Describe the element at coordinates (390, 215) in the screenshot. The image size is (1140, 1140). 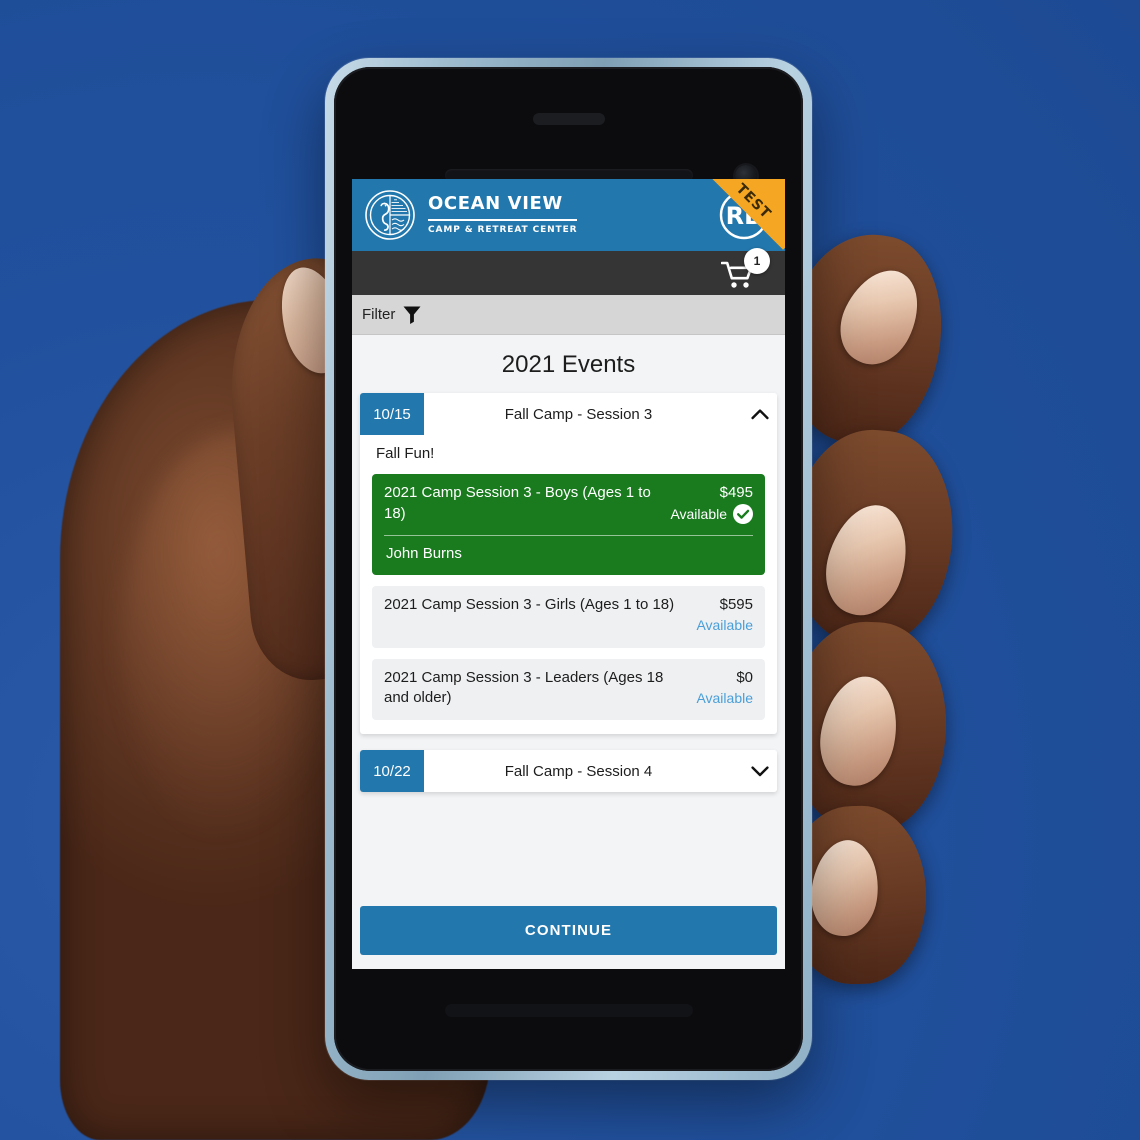
I see `ocean-view-seahorse-emblem-icon` at that location.